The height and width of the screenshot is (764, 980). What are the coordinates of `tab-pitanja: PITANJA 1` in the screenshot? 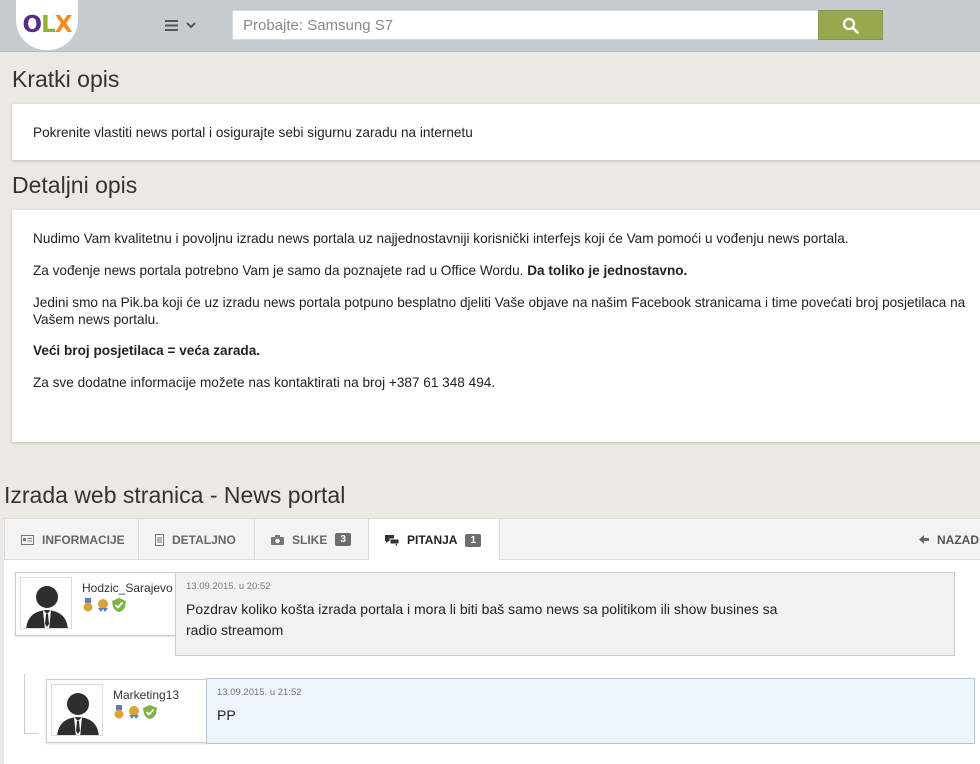 It's located at (434, 540).